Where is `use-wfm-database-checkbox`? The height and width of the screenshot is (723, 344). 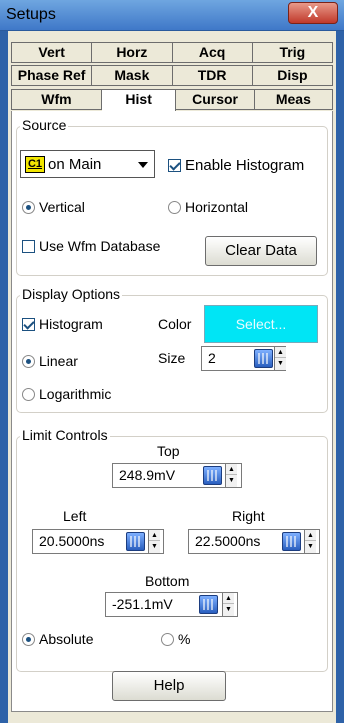
use-wfm-database-checkbox is located at coordinates (28, 246).